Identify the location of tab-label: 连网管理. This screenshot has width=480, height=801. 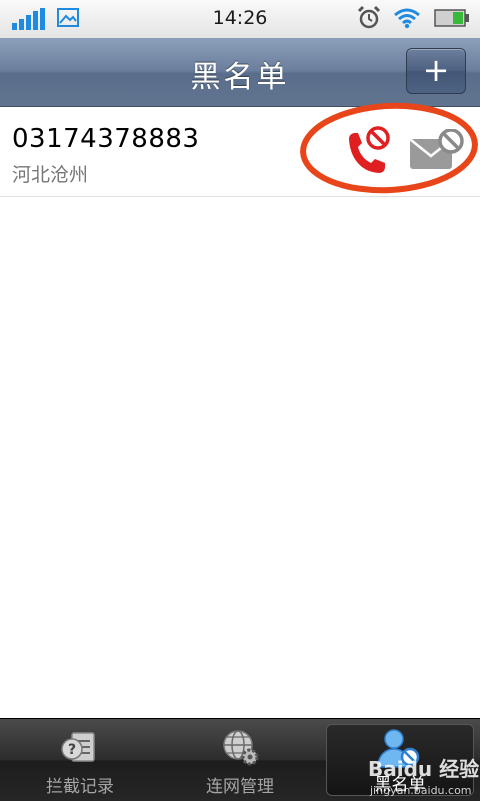
(240, 787).